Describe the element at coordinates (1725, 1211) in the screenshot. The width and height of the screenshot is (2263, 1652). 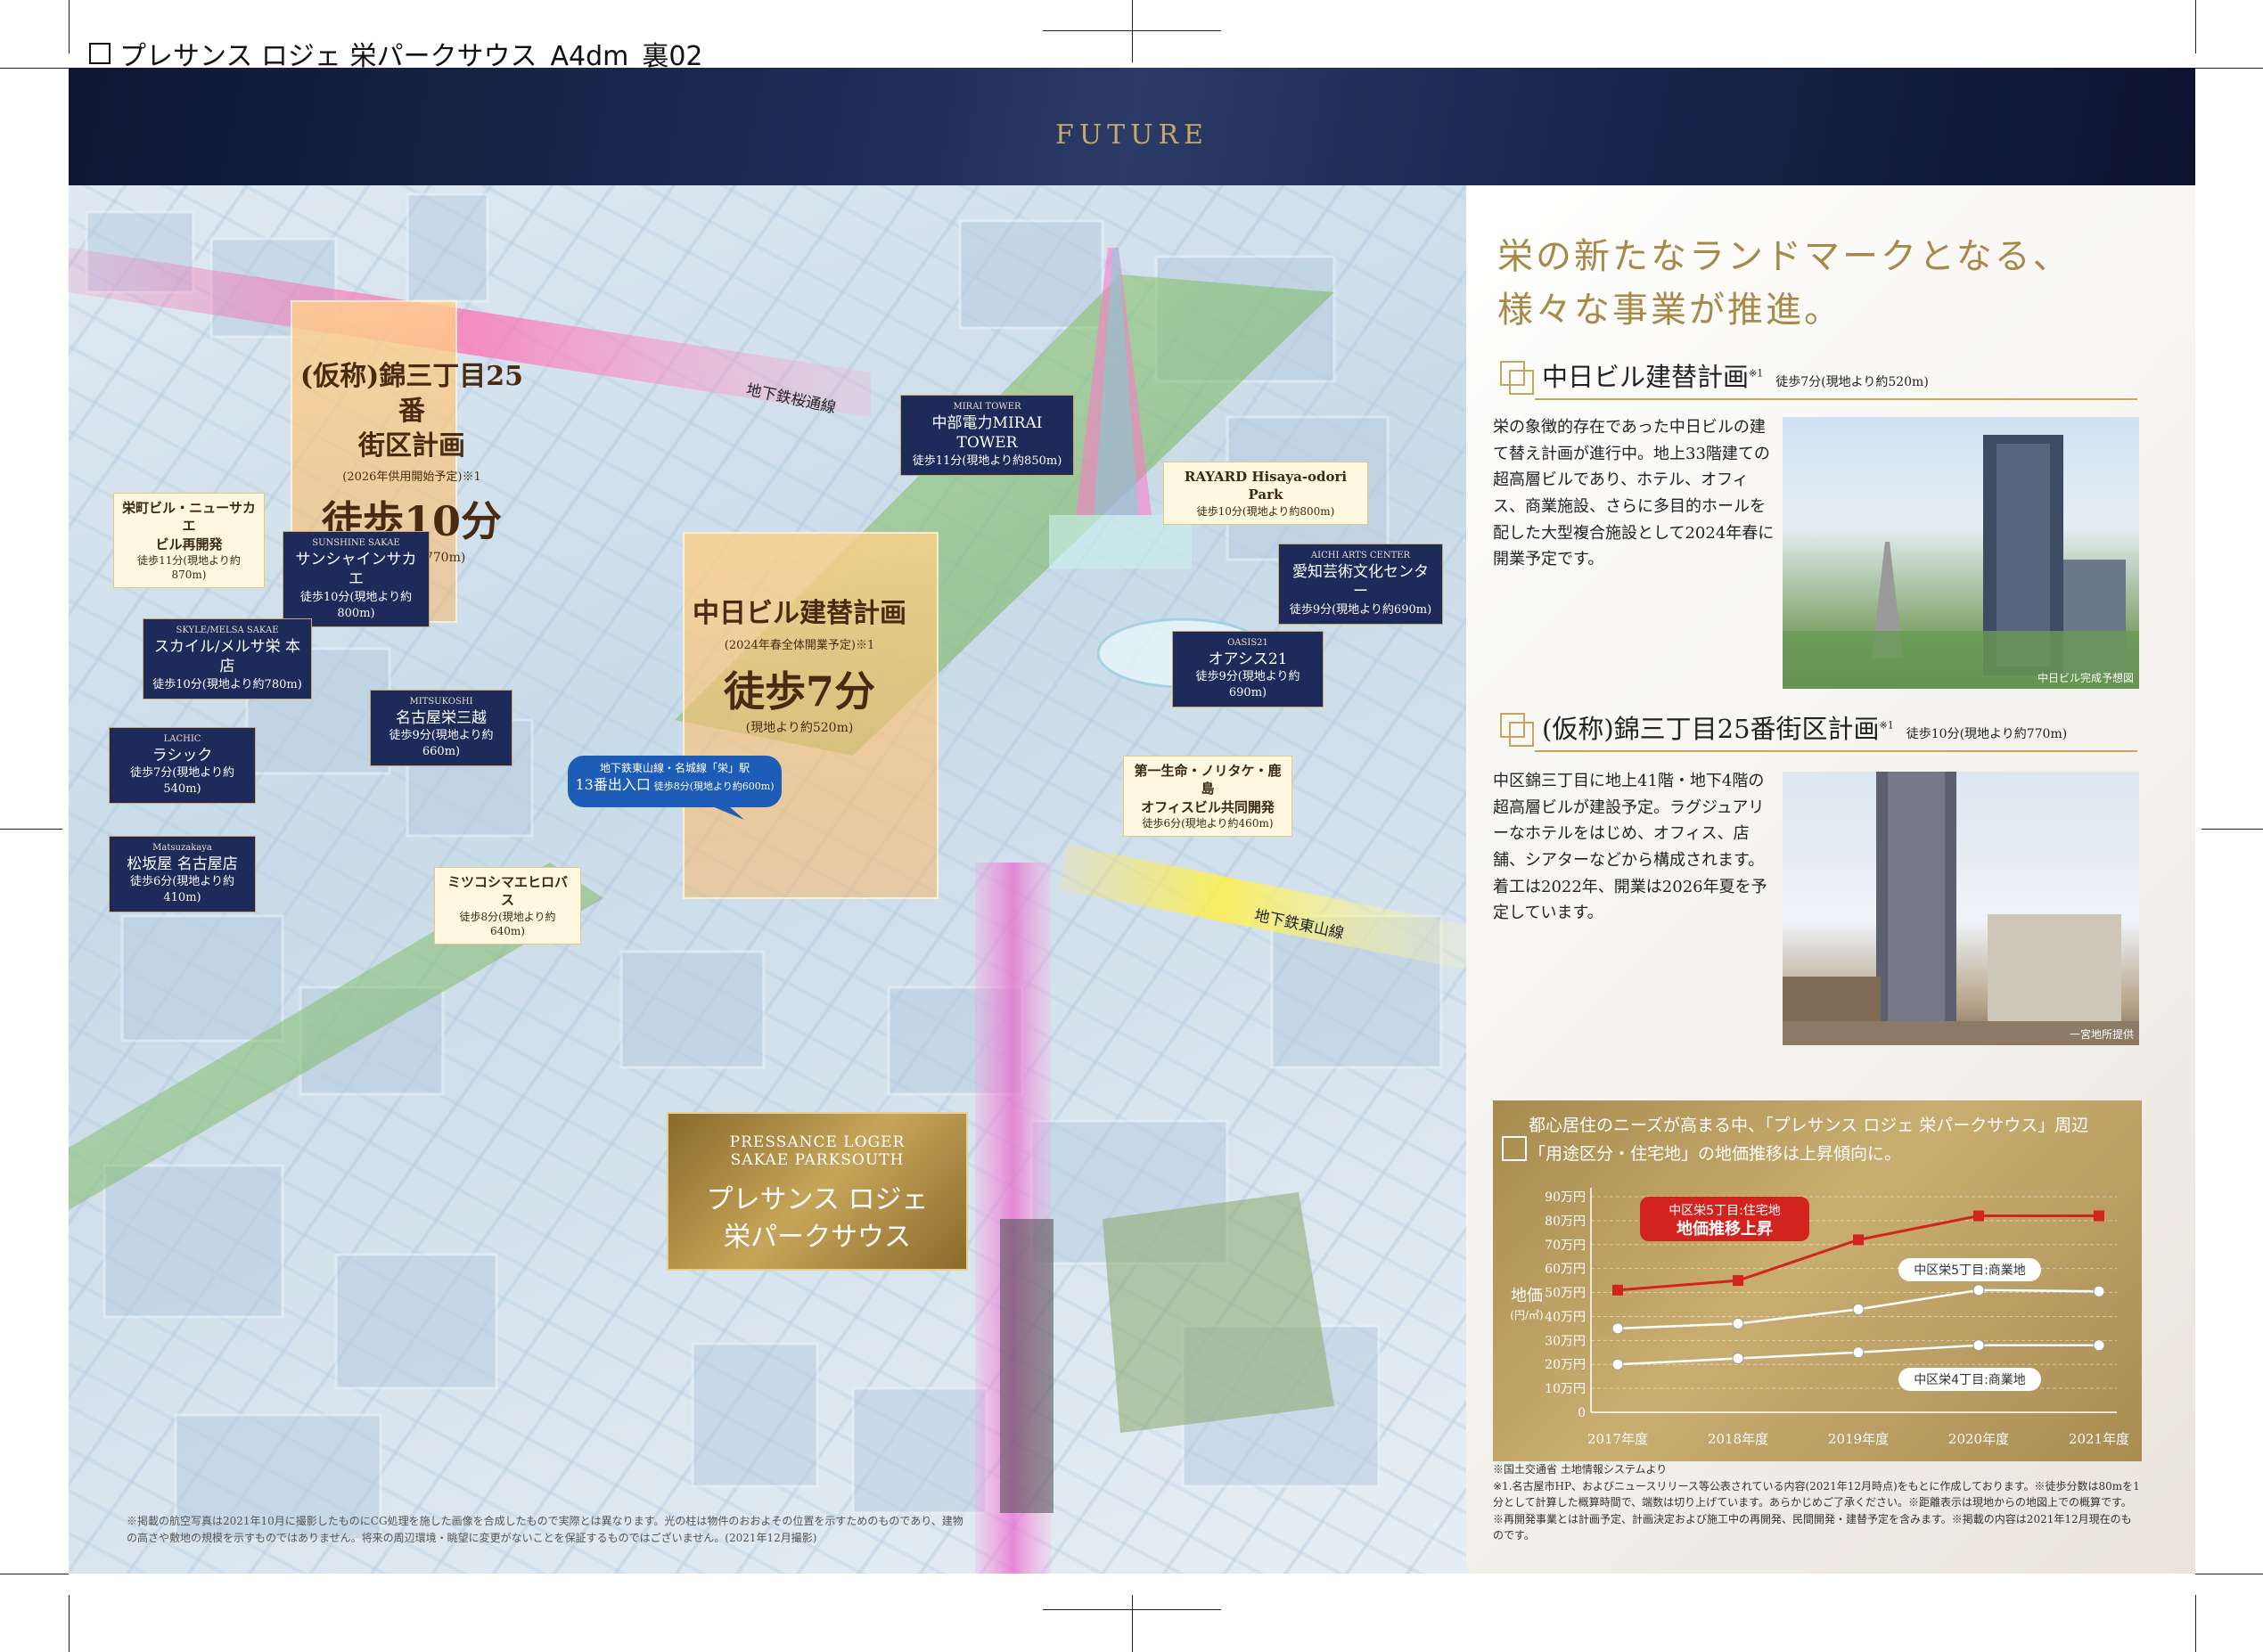
I see `series-label: 中区栄5丁目:住宅地` at that location.